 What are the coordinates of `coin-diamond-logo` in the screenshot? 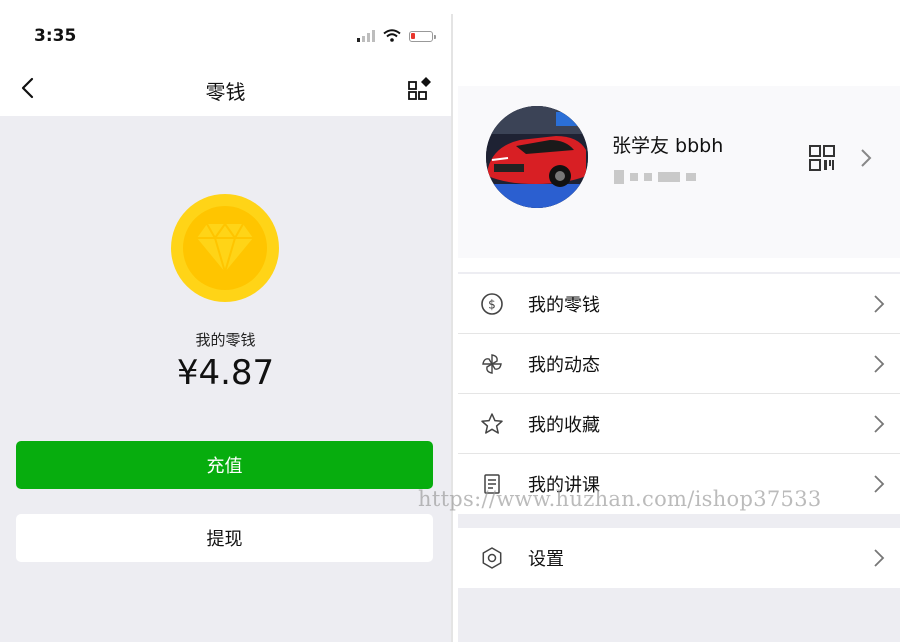 It's located at (225, 248).